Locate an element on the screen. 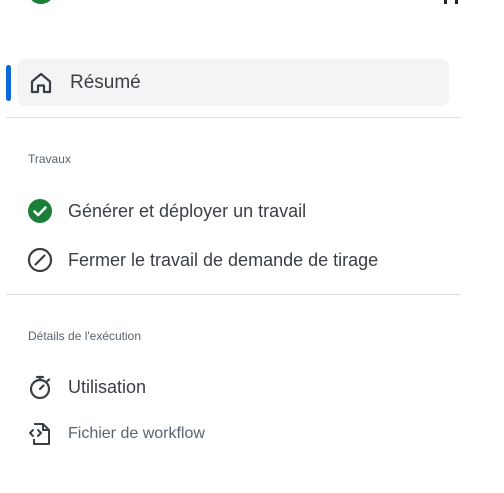  jobs-section-heading: Travaux is located at coordinates (49, 159).